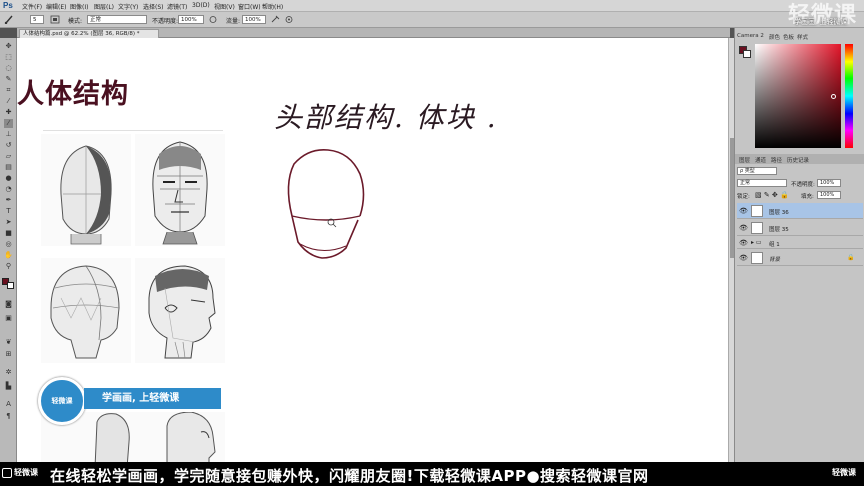 This screenshot has width=864, height=486. I want to click on tab-layers: 图层, so click(744, 160).